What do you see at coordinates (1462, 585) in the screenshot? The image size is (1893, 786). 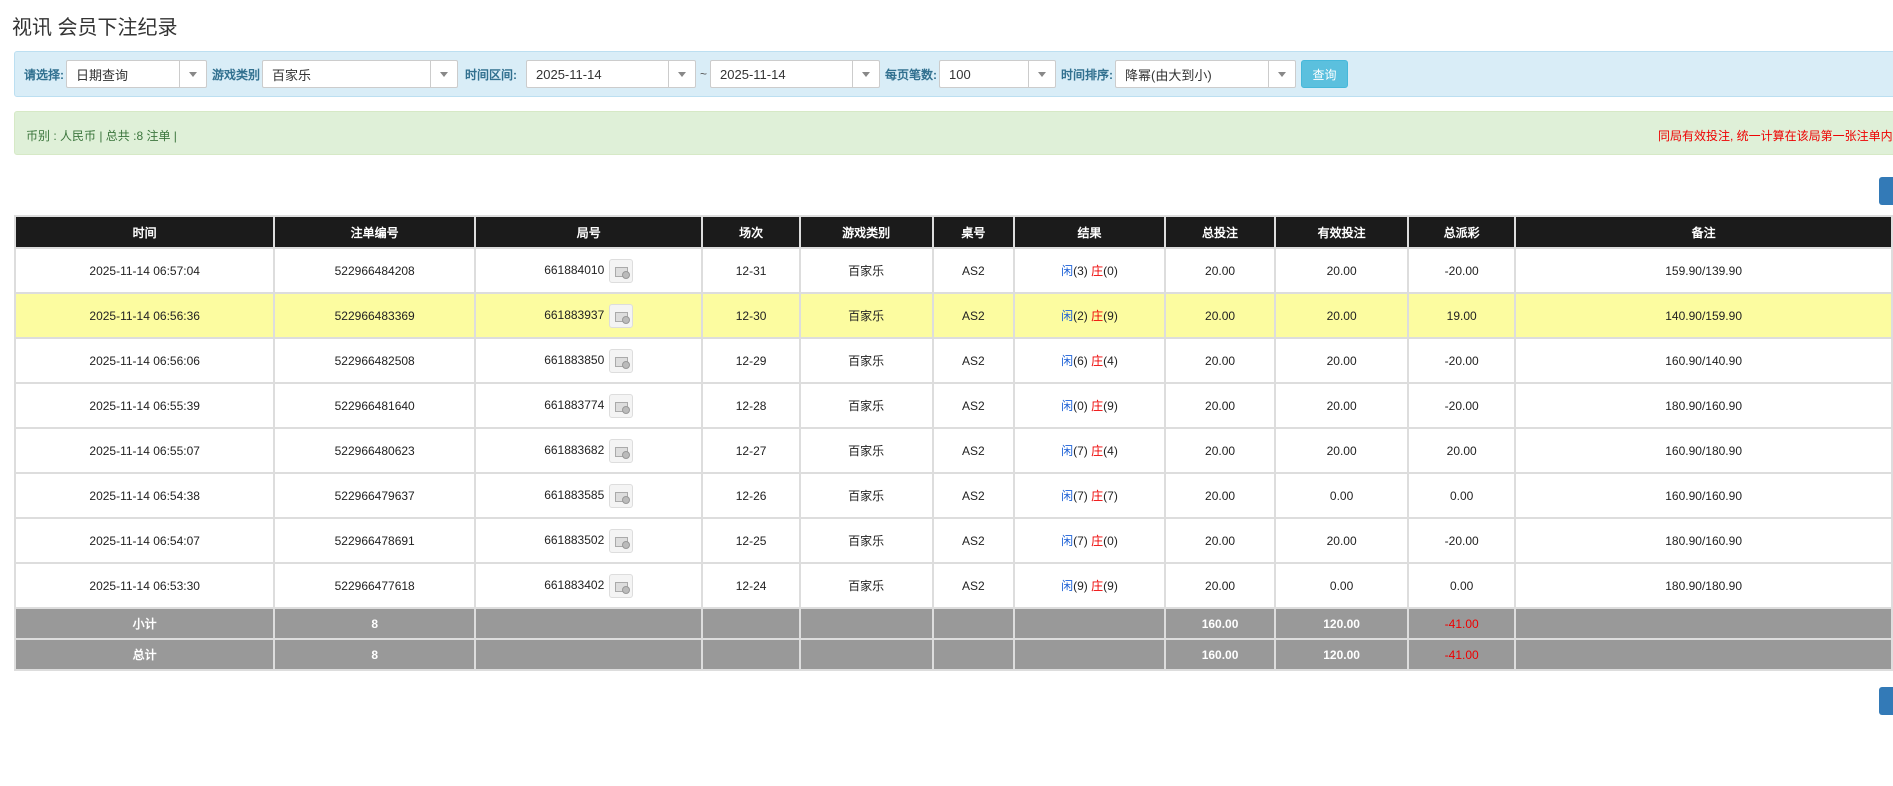 I see `cell-payout: 0.00` at bounding box center [1462, 585].